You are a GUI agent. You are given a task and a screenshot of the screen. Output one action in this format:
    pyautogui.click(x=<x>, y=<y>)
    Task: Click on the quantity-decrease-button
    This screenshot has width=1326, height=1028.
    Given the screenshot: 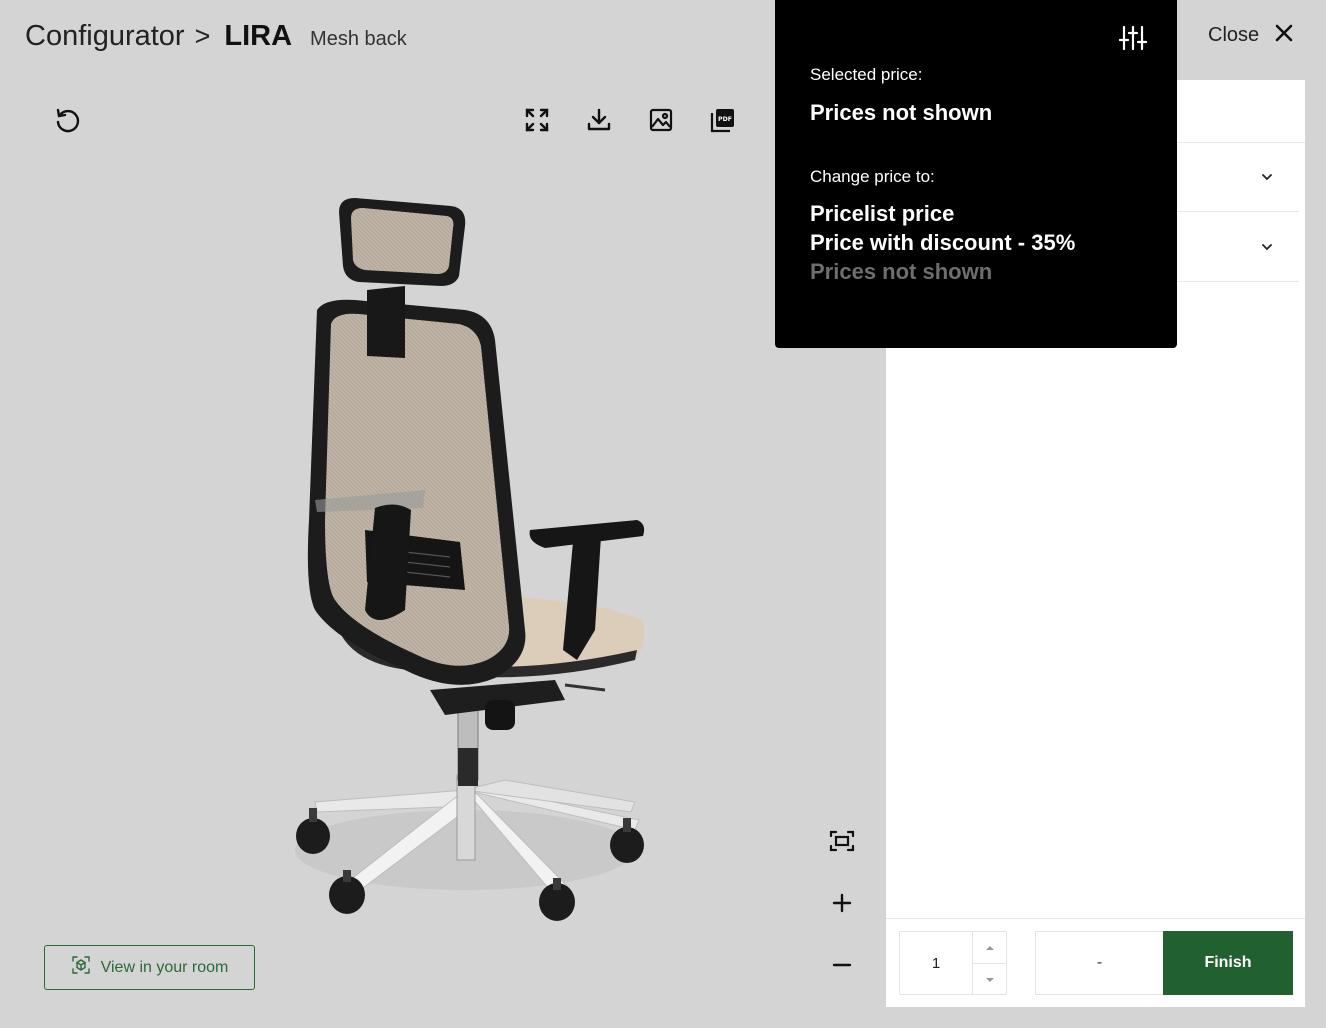 What is the action you would take?
    pyautogui.click(x=989, y=978)
    